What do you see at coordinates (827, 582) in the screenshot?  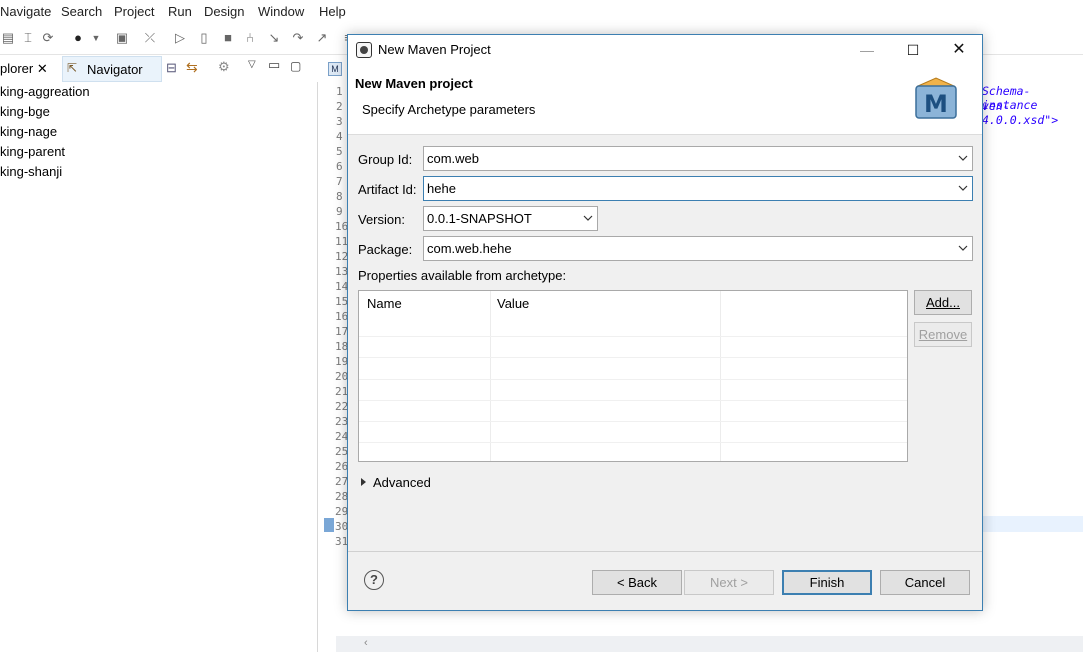 I see `finish-button: Finish` at bounding box center [827, 582].